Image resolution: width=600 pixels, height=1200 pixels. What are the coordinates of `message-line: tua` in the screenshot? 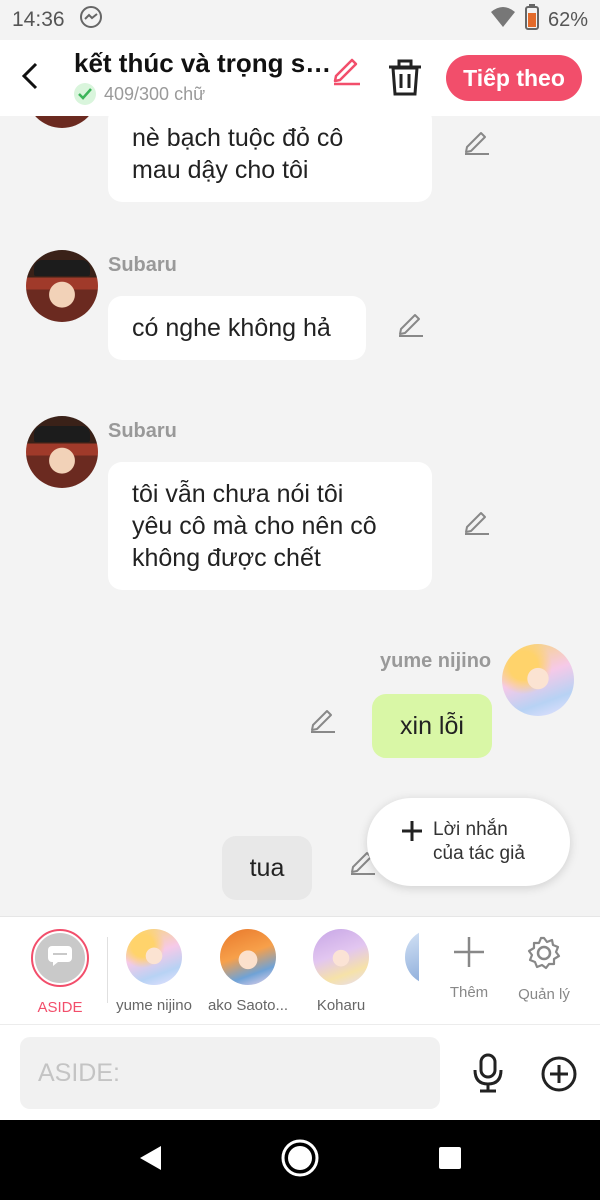 It's located at (267, 868).